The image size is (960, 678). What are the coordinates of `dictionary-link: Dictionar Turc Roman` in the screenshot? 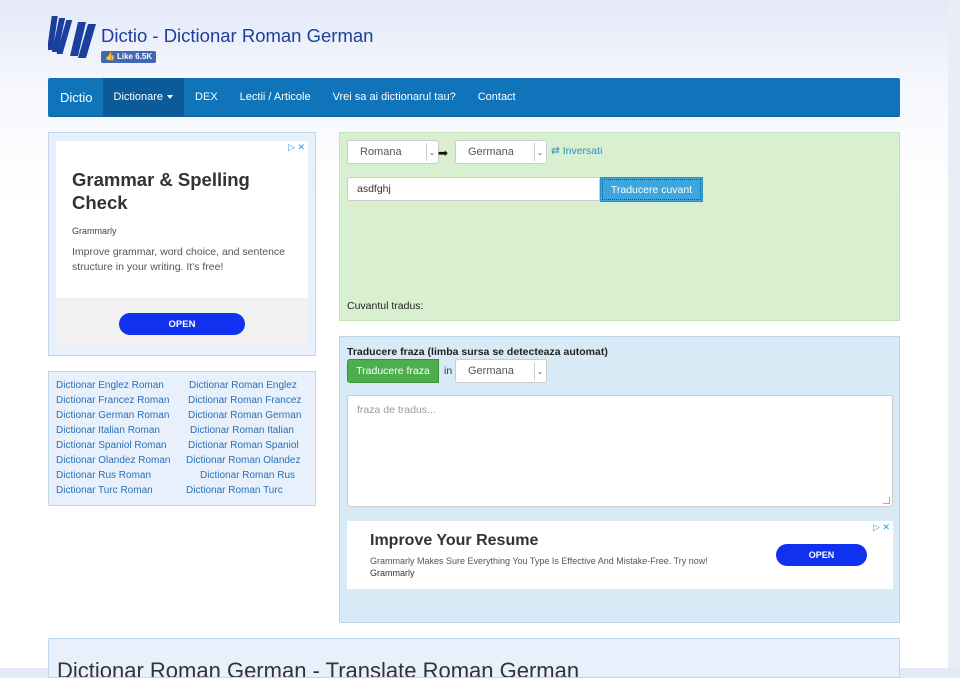 It's located at (104, 490).